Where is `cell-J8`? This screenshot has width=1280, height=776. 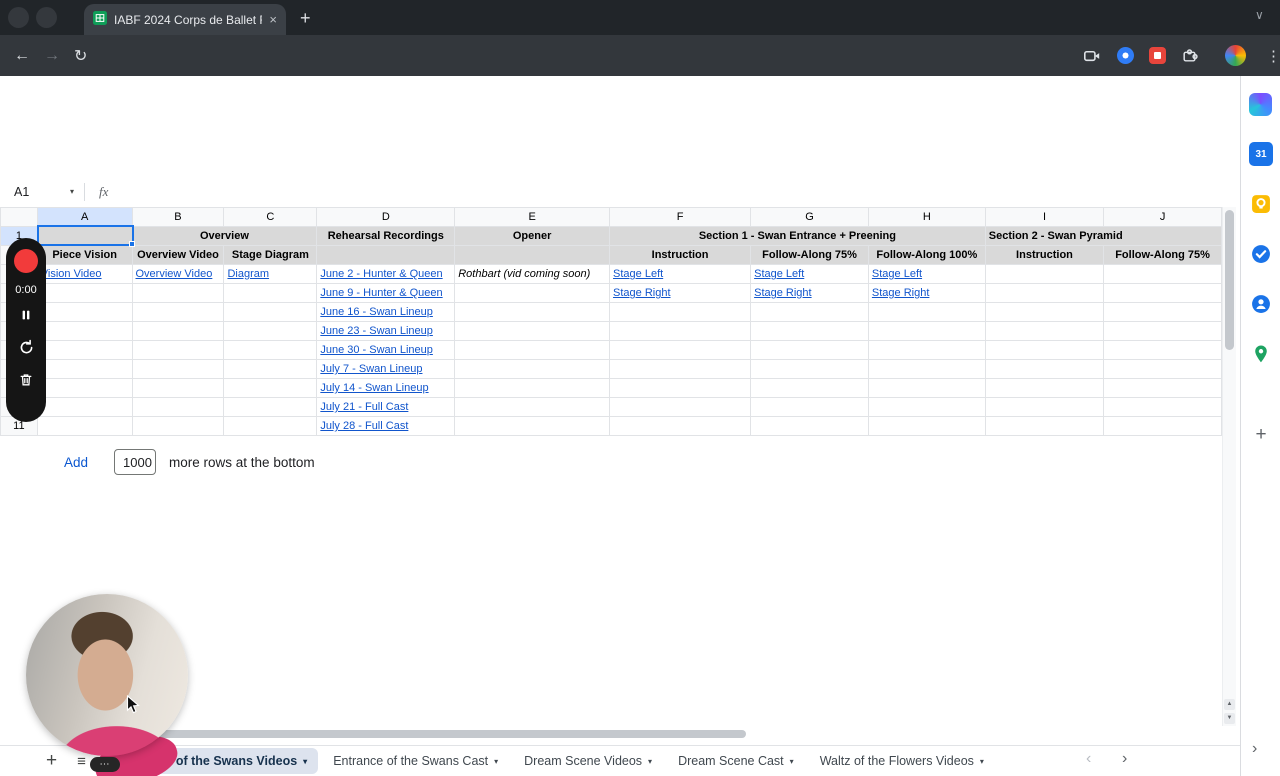 cell-J8 is located at coordinates (1162, 369).